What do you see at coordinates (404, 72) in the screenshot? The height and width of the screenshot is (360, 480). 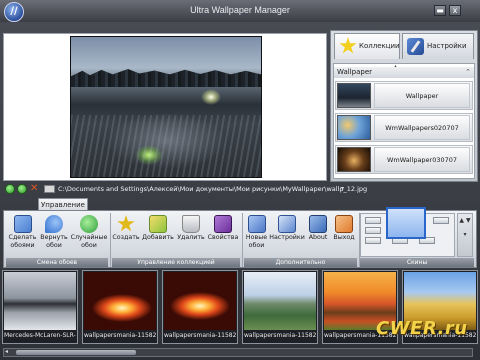 I see `collection-group-header: Wallpaper ⌃` at bounding box center [404, 72].